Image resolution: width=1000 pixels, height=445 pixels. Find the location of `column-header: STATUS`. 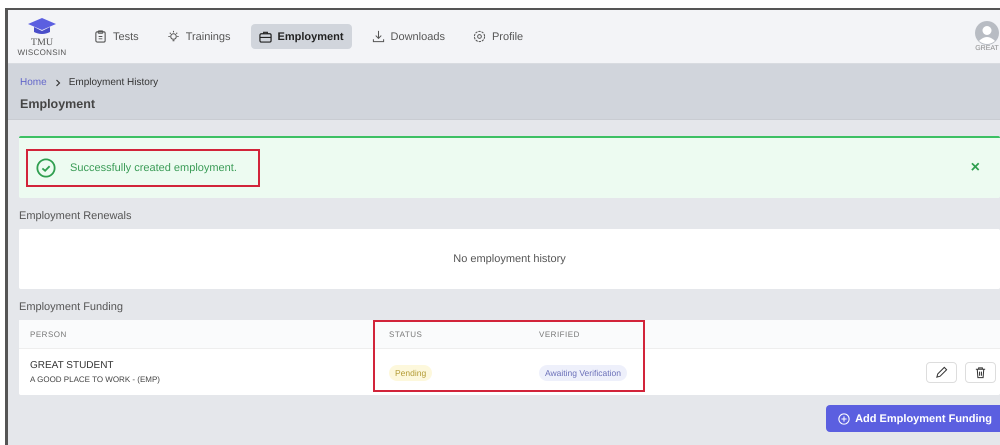

column-header: STATUS is located at coordinates (406, 334).